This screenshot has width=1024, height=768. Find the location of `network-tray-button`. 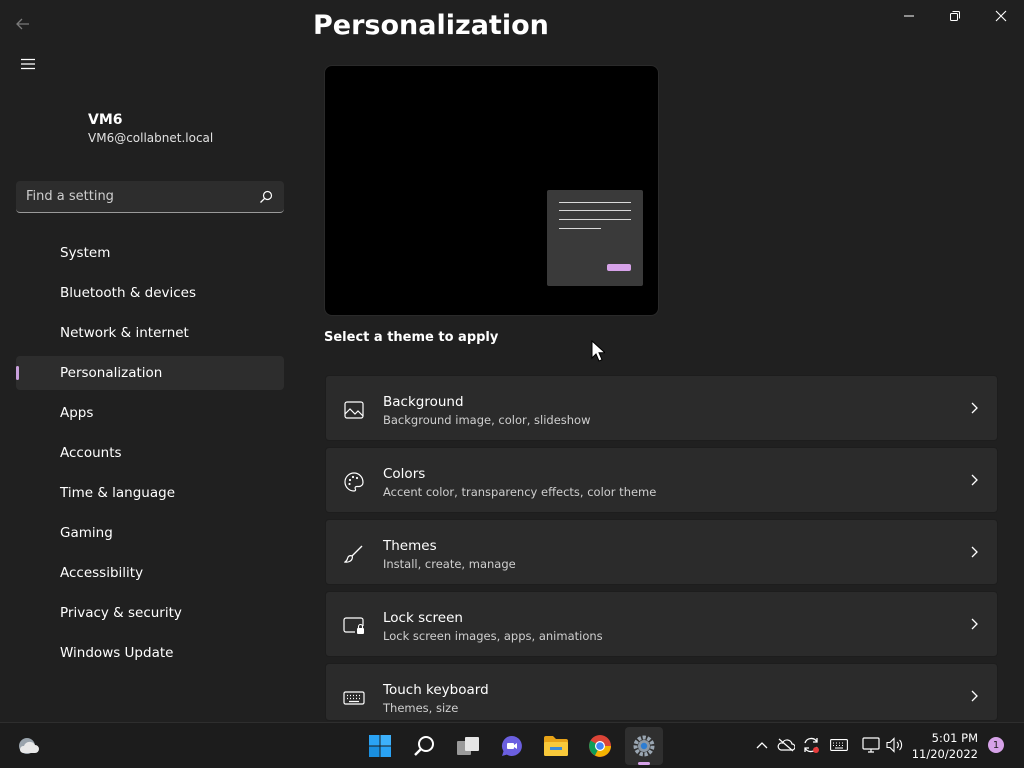

network-tray-button is located at coordinates (871, 745).